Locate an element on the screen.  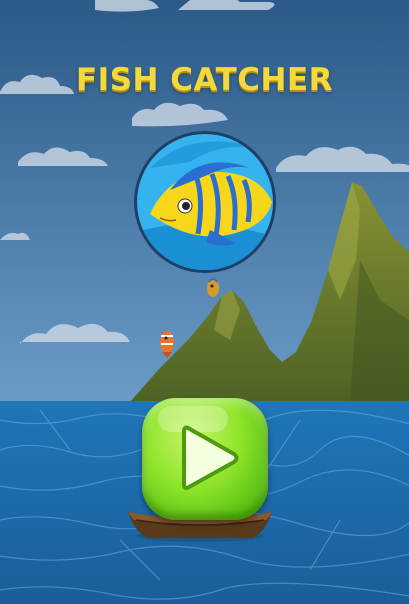
play-icon is located at coordinates (210, 457).